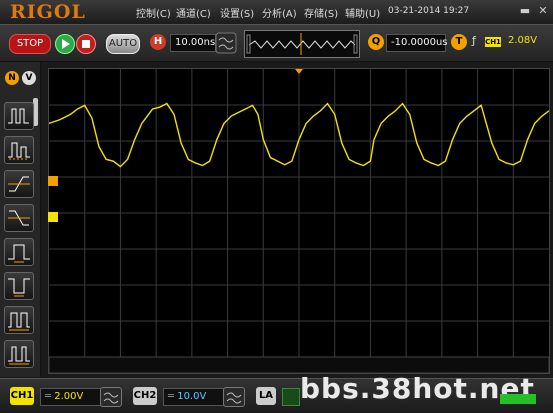  What do you see at coordinates (22, 396) in the screenshot?
I see `ch1-button: CH1` at bounding box center [22, 396].